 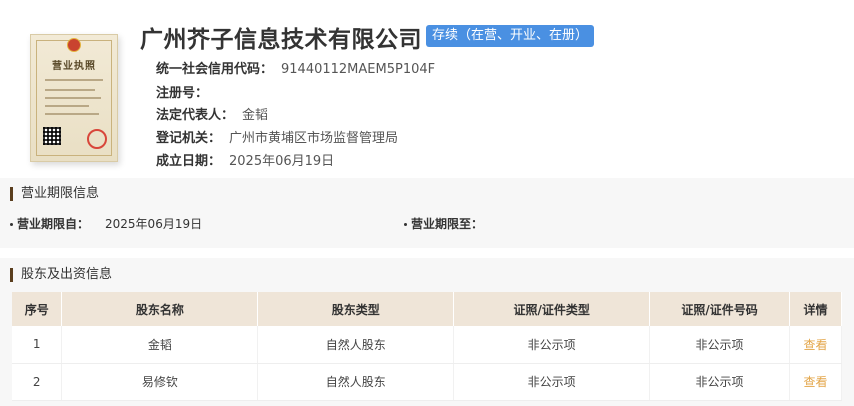 I want to click on cell-index: 2, so click(x=37, y=382).